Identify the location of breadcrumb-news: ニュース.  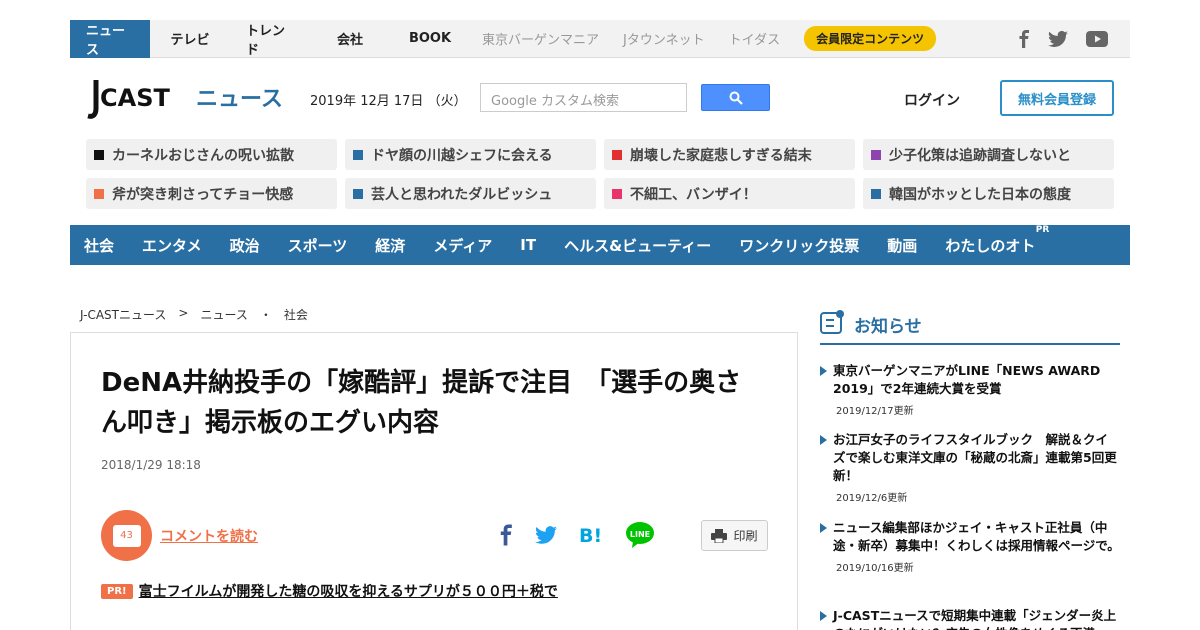
(223, 314).